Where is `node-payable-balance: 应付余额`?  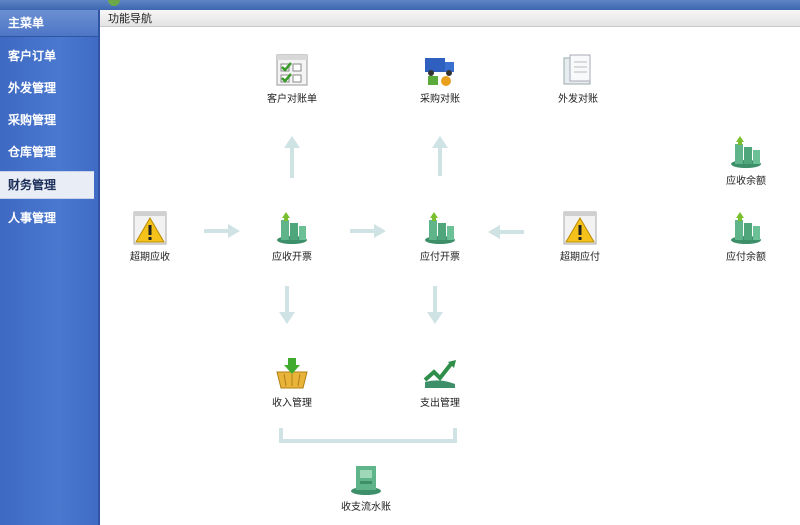 node-payable-balance: 应付余额 is located at coordinates (746, 236).